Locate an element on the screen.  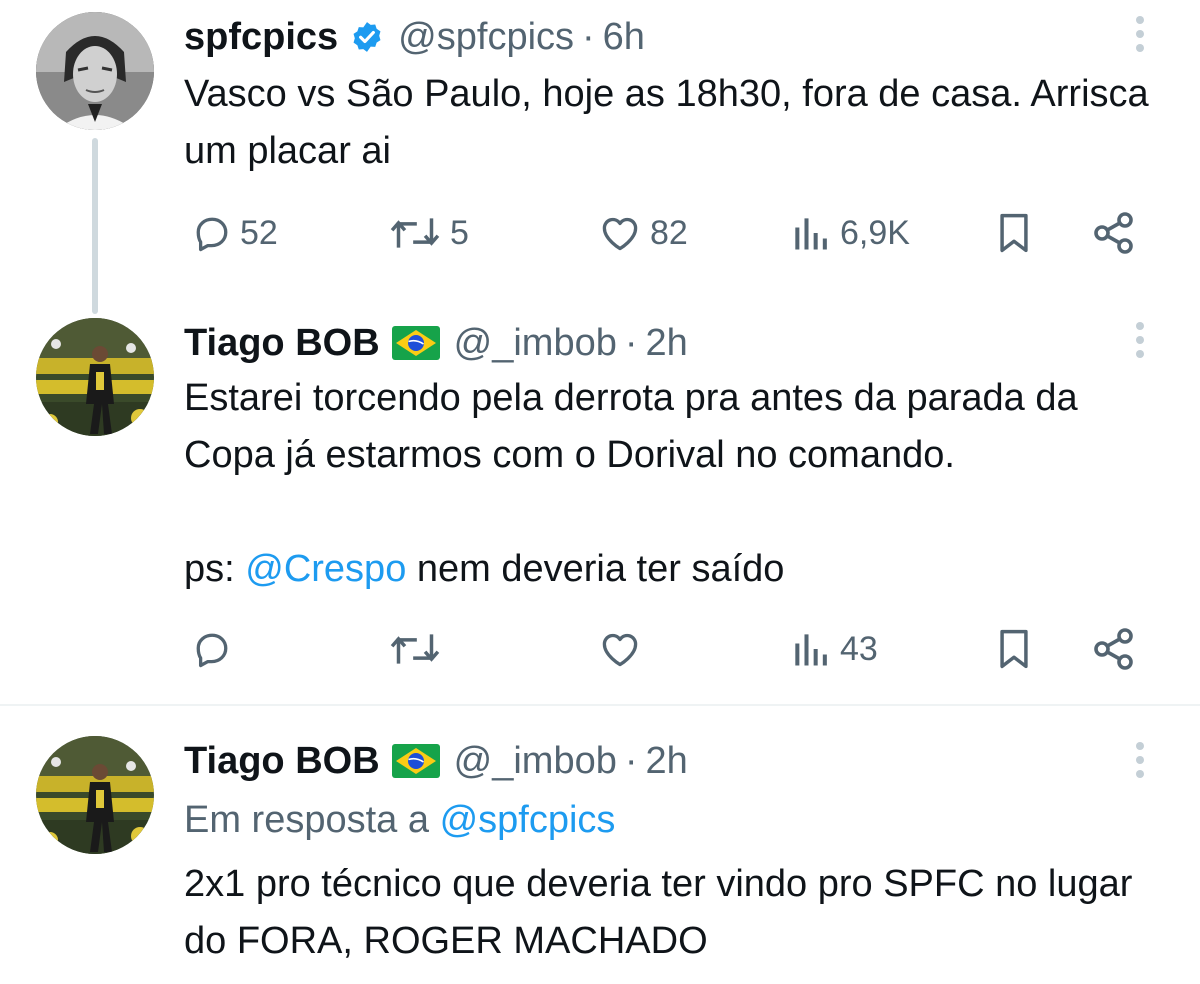
views-button: 43 is located at coordinates (834, 649).